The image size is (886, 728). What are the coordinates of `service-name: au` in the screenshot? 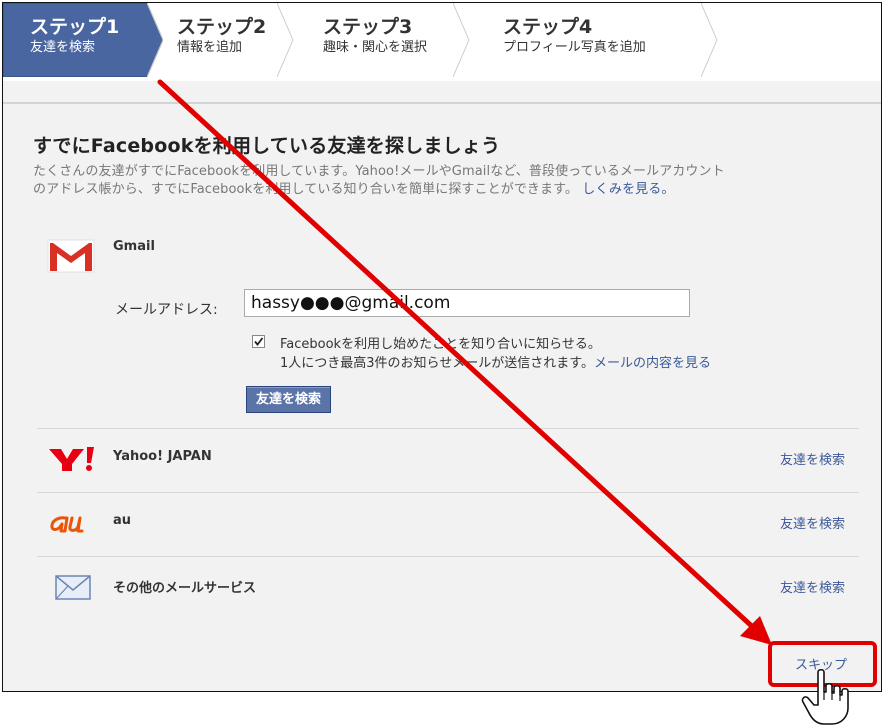 It's located at (122, 520).